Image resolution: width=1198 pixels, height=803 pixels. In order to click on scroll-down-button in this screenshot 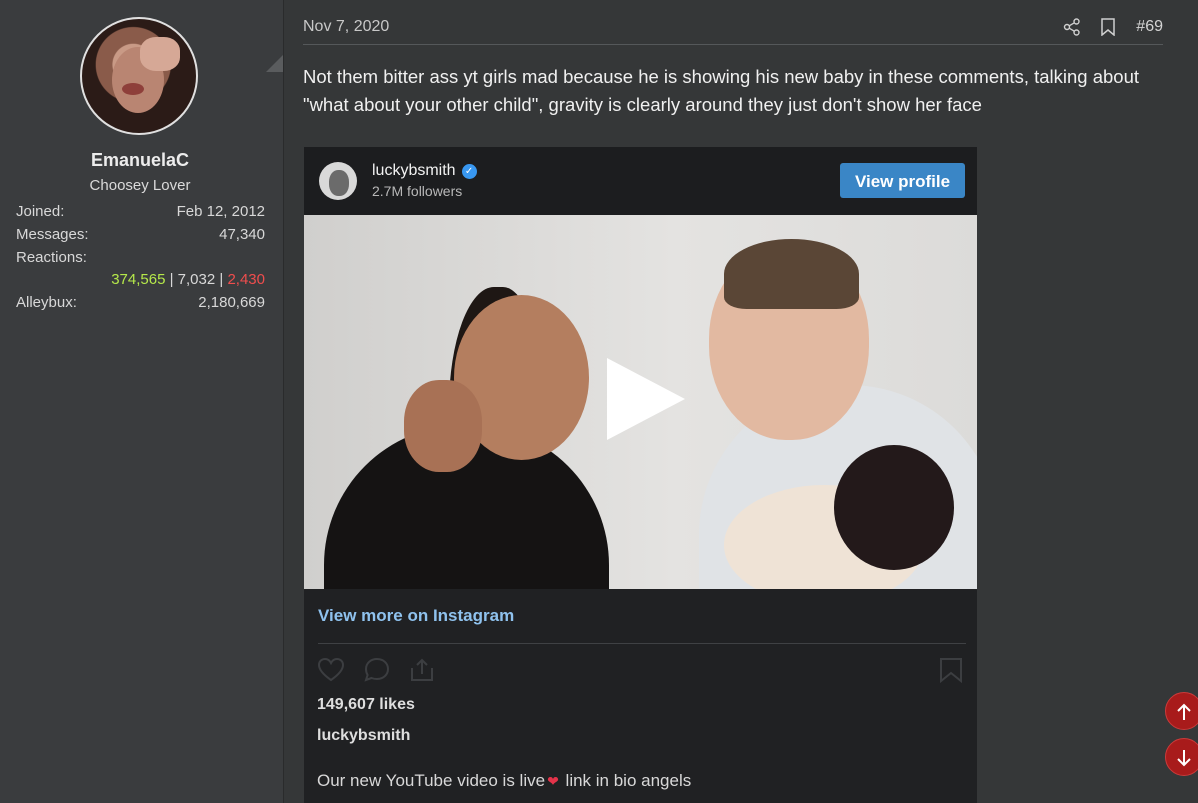, I will do `click(1181, 757)`.